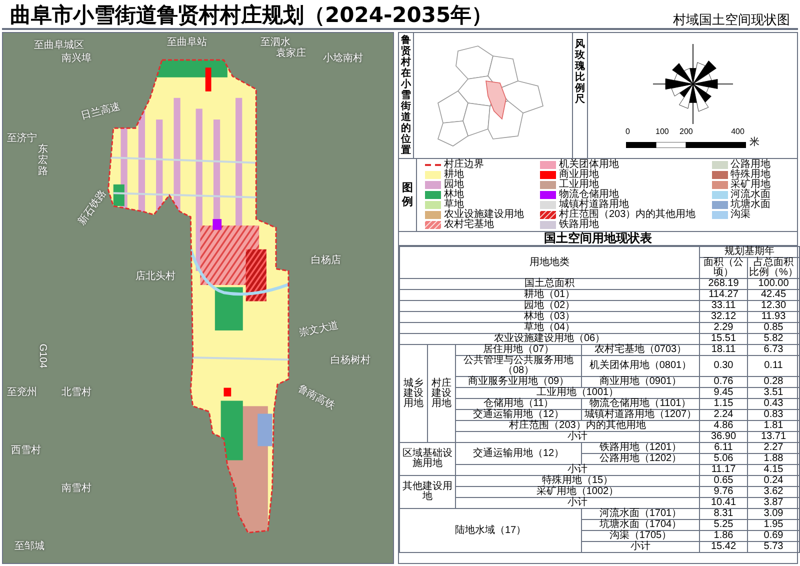 This screenshot has width=800, height=566. What do you see at coordinates (750, 165) in the screenshot?
I see `legend-label: 公路用地` at bounding box center [750, 165].